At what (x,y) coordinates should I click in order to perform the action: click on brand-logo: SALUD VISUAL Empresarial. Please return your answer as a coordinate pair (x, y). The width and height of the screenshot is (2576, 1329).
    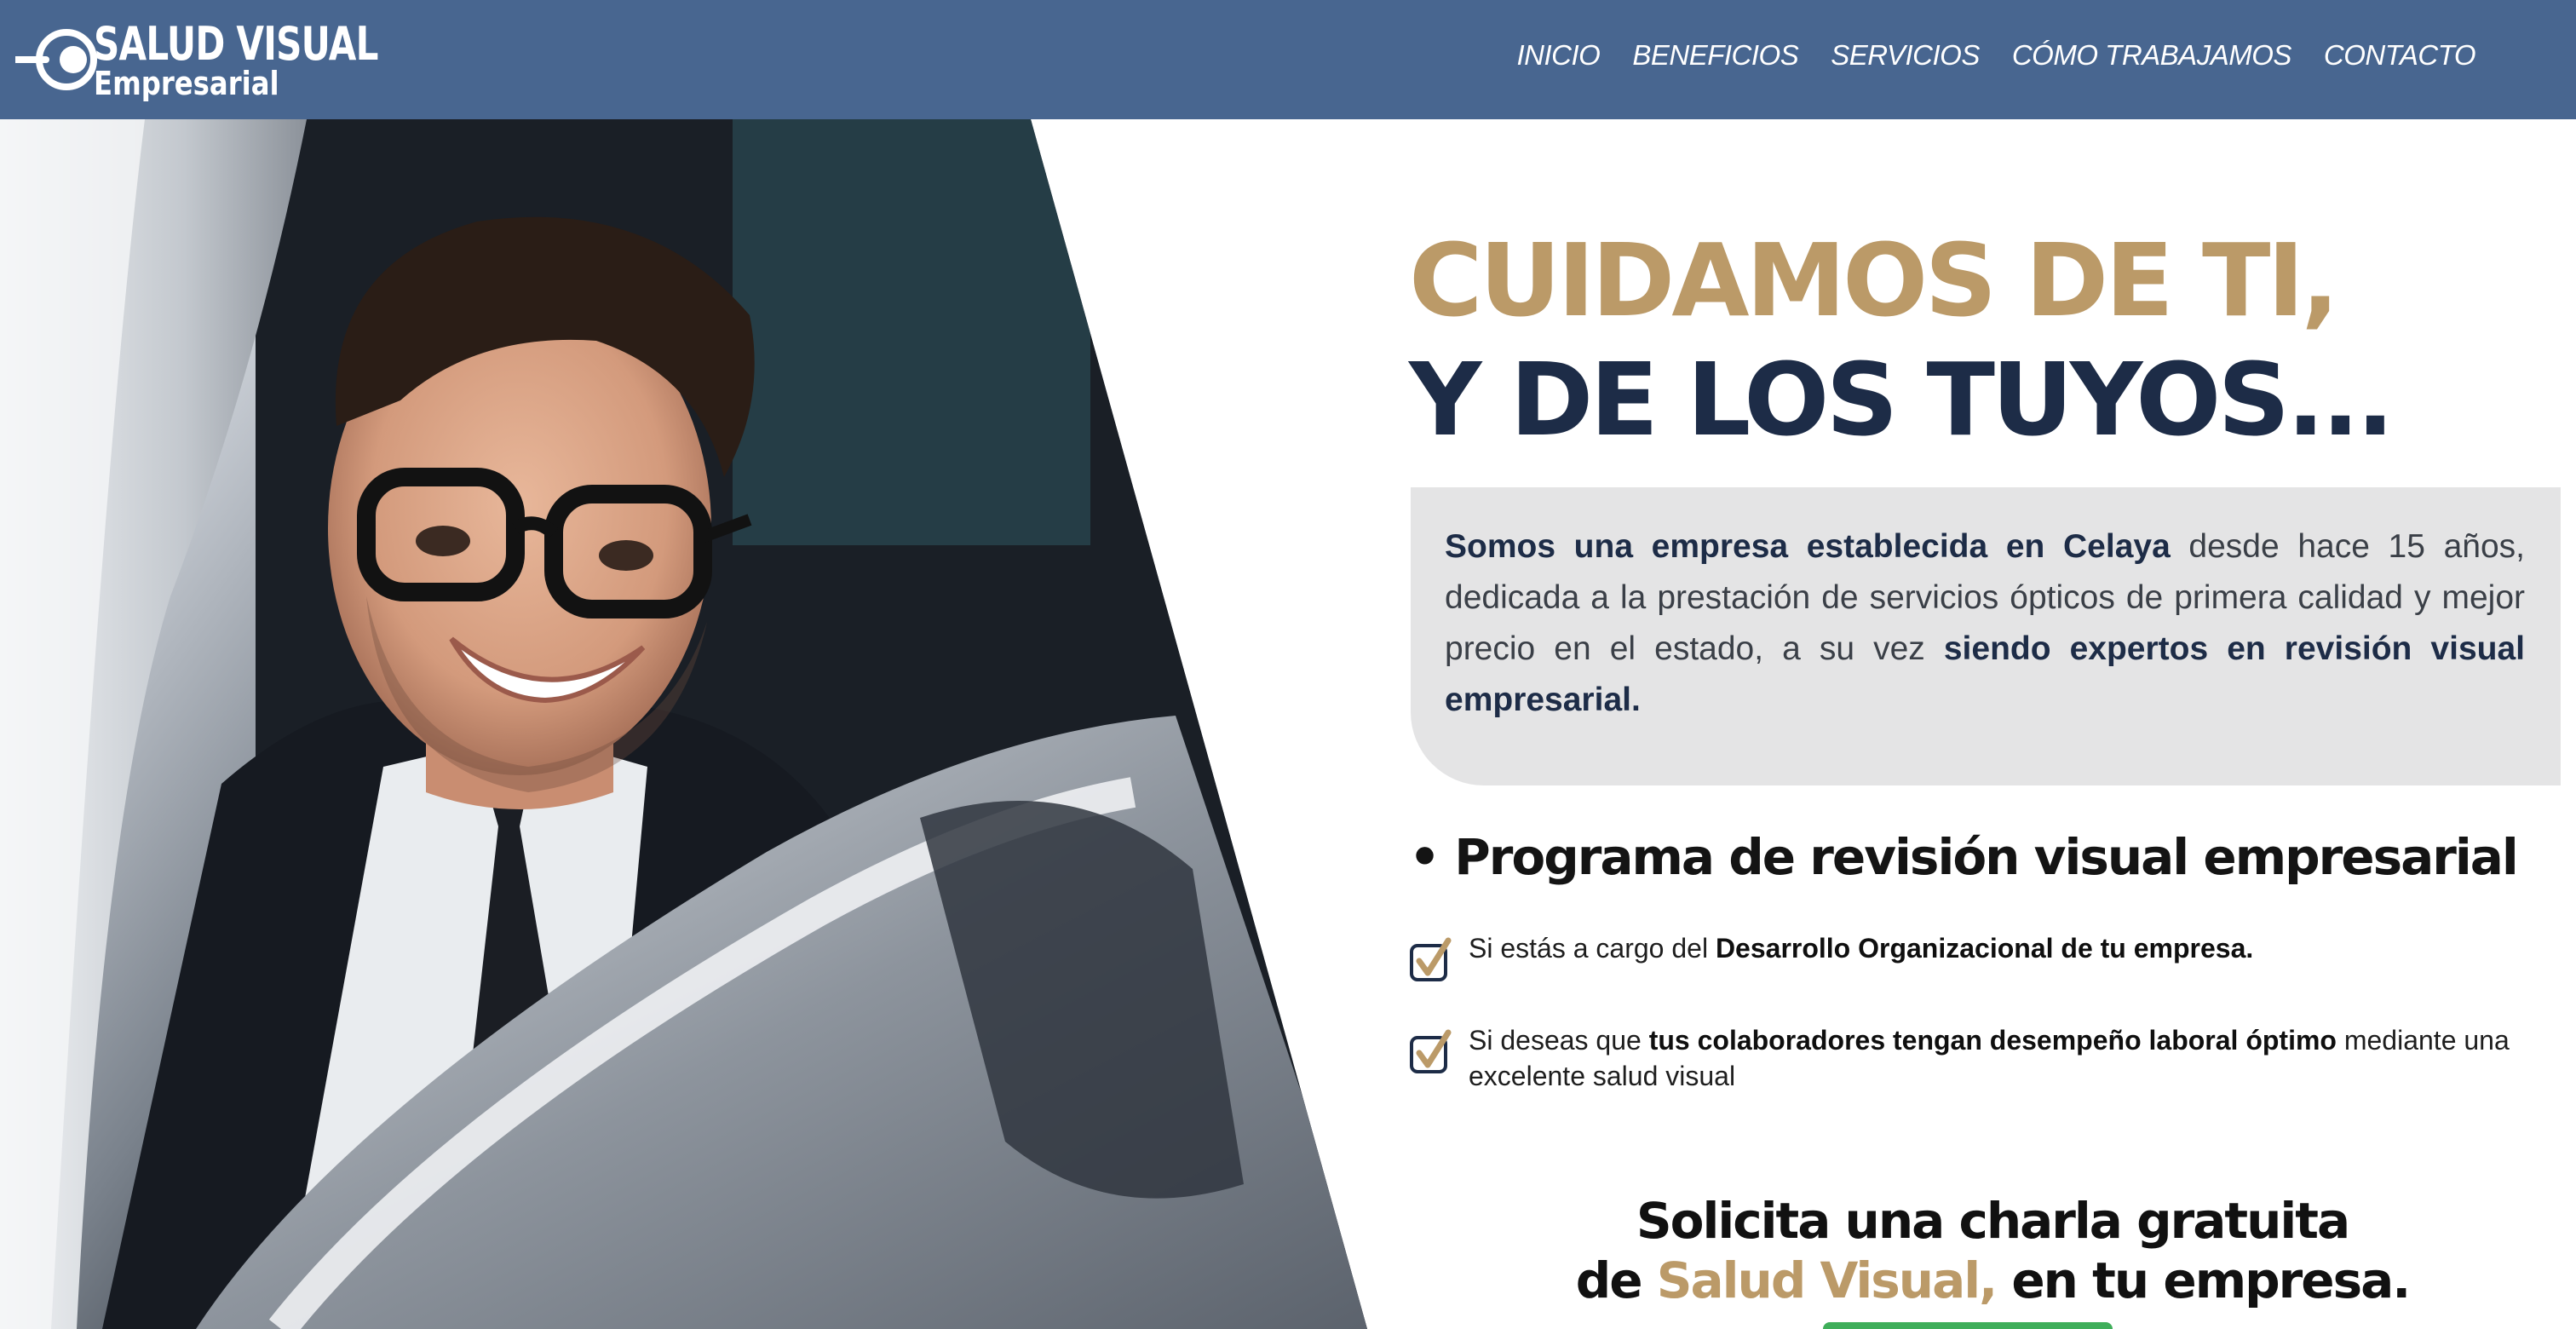
    Looking at the image, I should click on (197, 59).